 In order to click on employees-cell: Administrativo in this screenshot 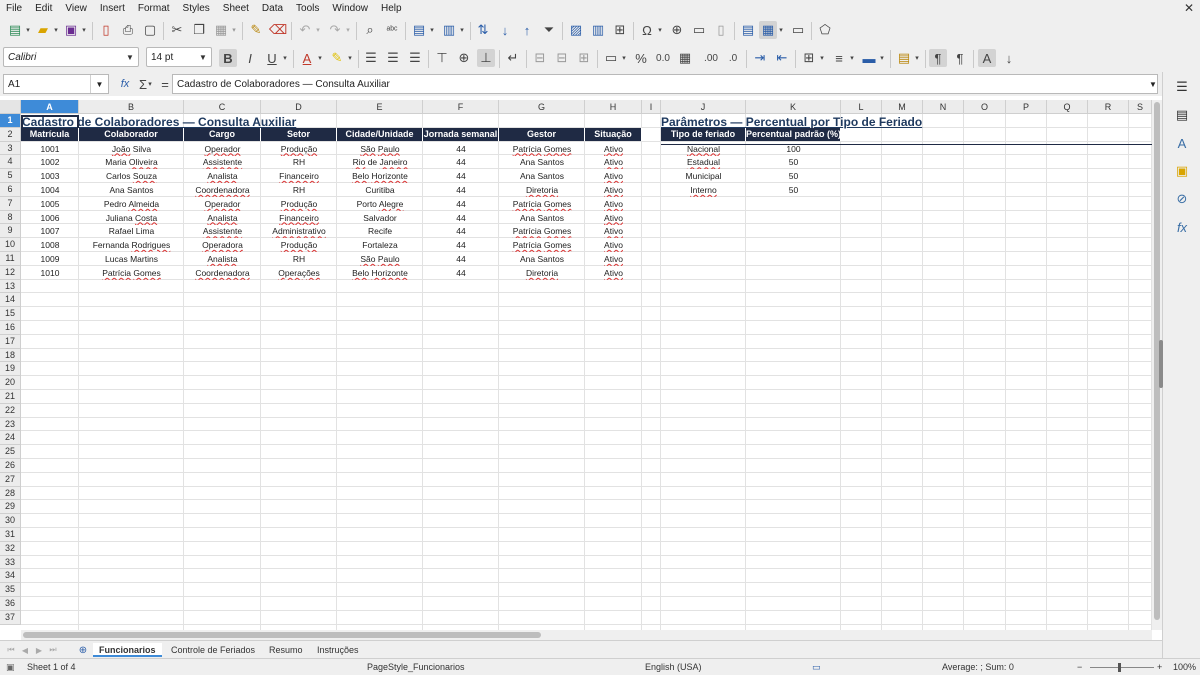, I will do `click(299, 231)`.